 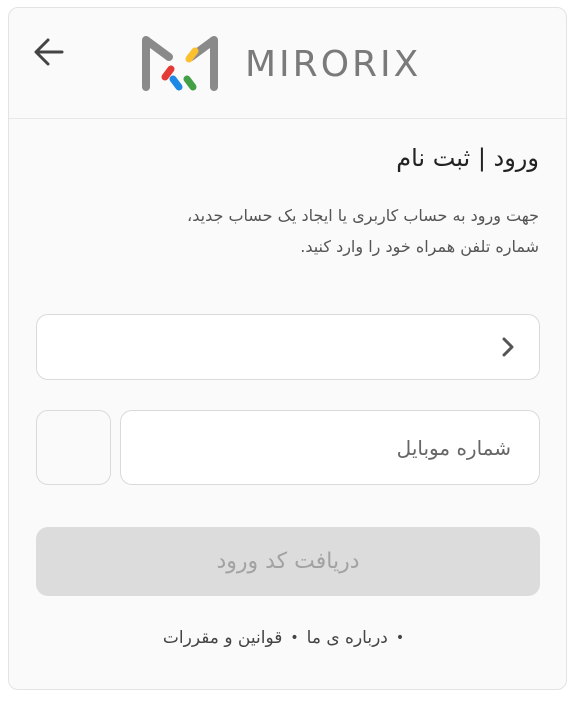 I want to click on header-divider, so click(x=287, y=118).